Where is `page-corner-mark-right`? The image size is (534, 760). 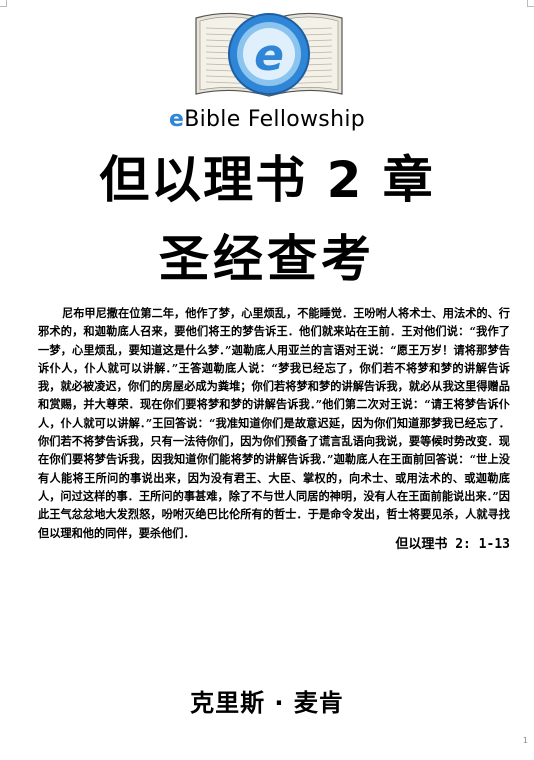 page-corner-mark-right is located at coordinates (530, 3).